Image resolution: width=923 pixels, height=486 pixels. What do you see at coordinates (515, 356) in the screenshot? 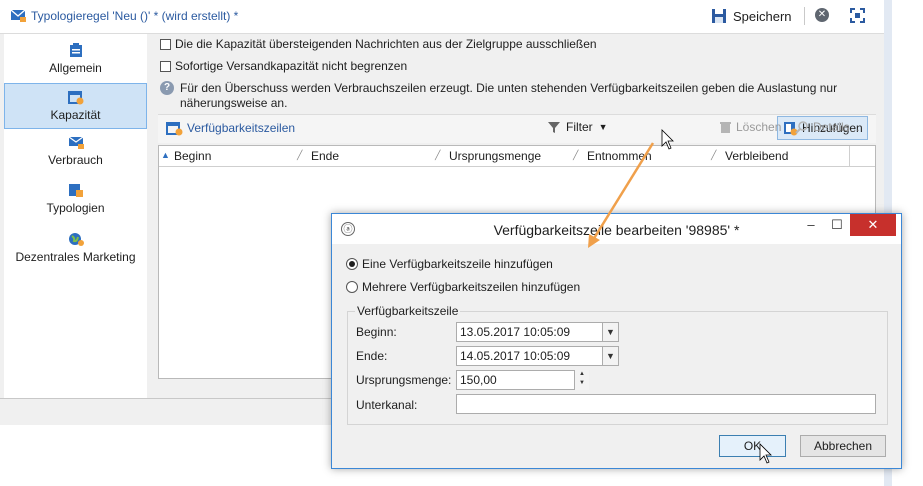
I see `end-value: 14.05.2017 10:05:09` at bounding box center [515, 356].